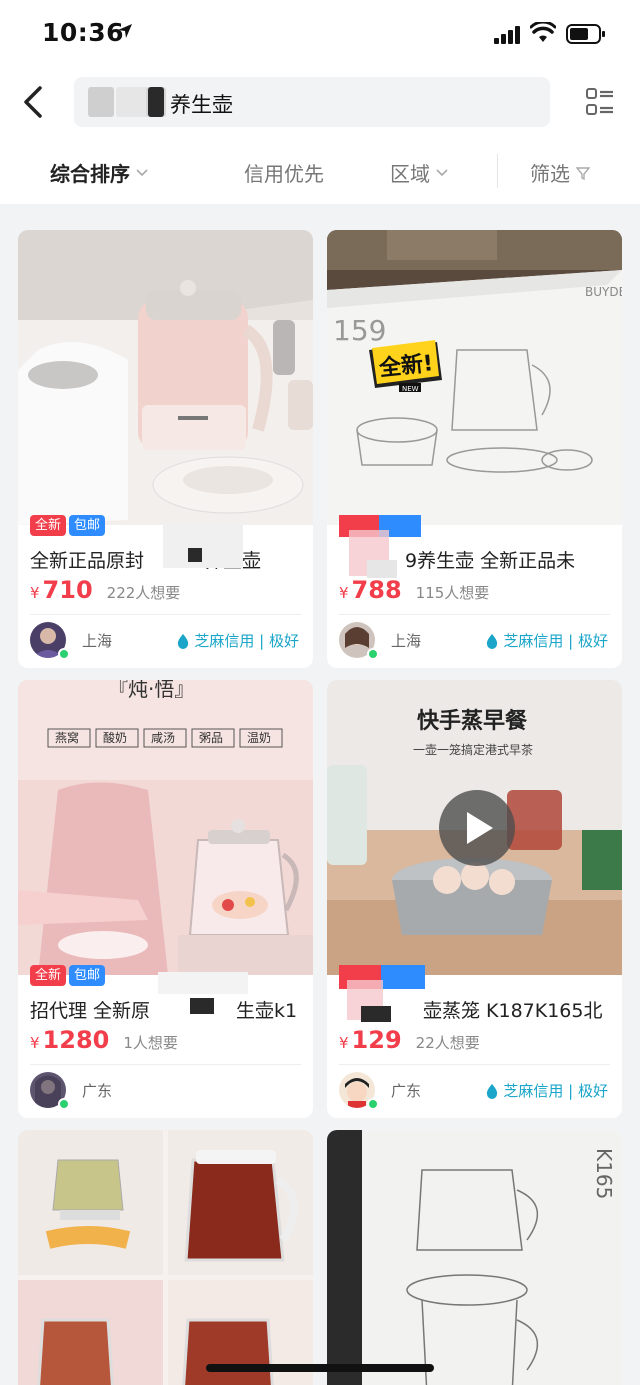 The width and height of the screenshot is (640, 1385). I want to click on credit-first-filter: 信用优先, so click(284, 172).